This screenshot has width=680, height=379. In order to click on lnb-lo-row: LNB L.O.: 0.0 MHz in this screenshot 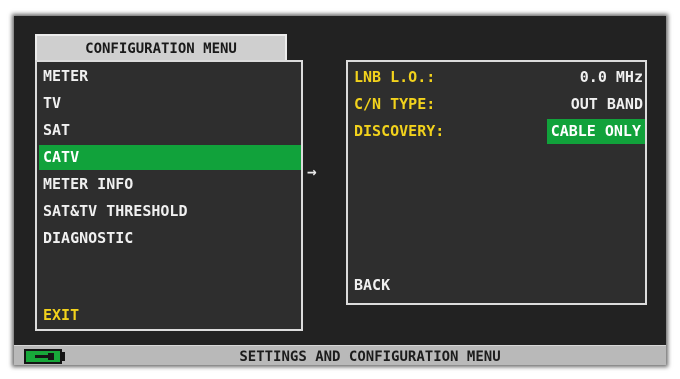, I will do `click(499, 77)`.